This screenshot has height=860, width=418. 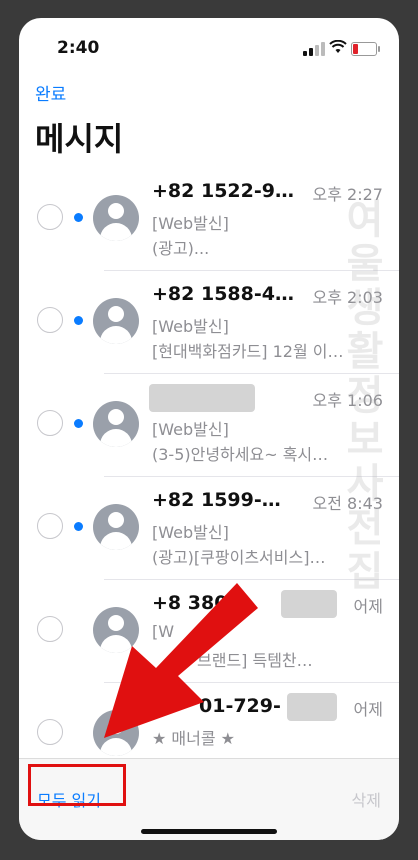 I want to click on page-title: 메시지, so click(x=79, y=139).